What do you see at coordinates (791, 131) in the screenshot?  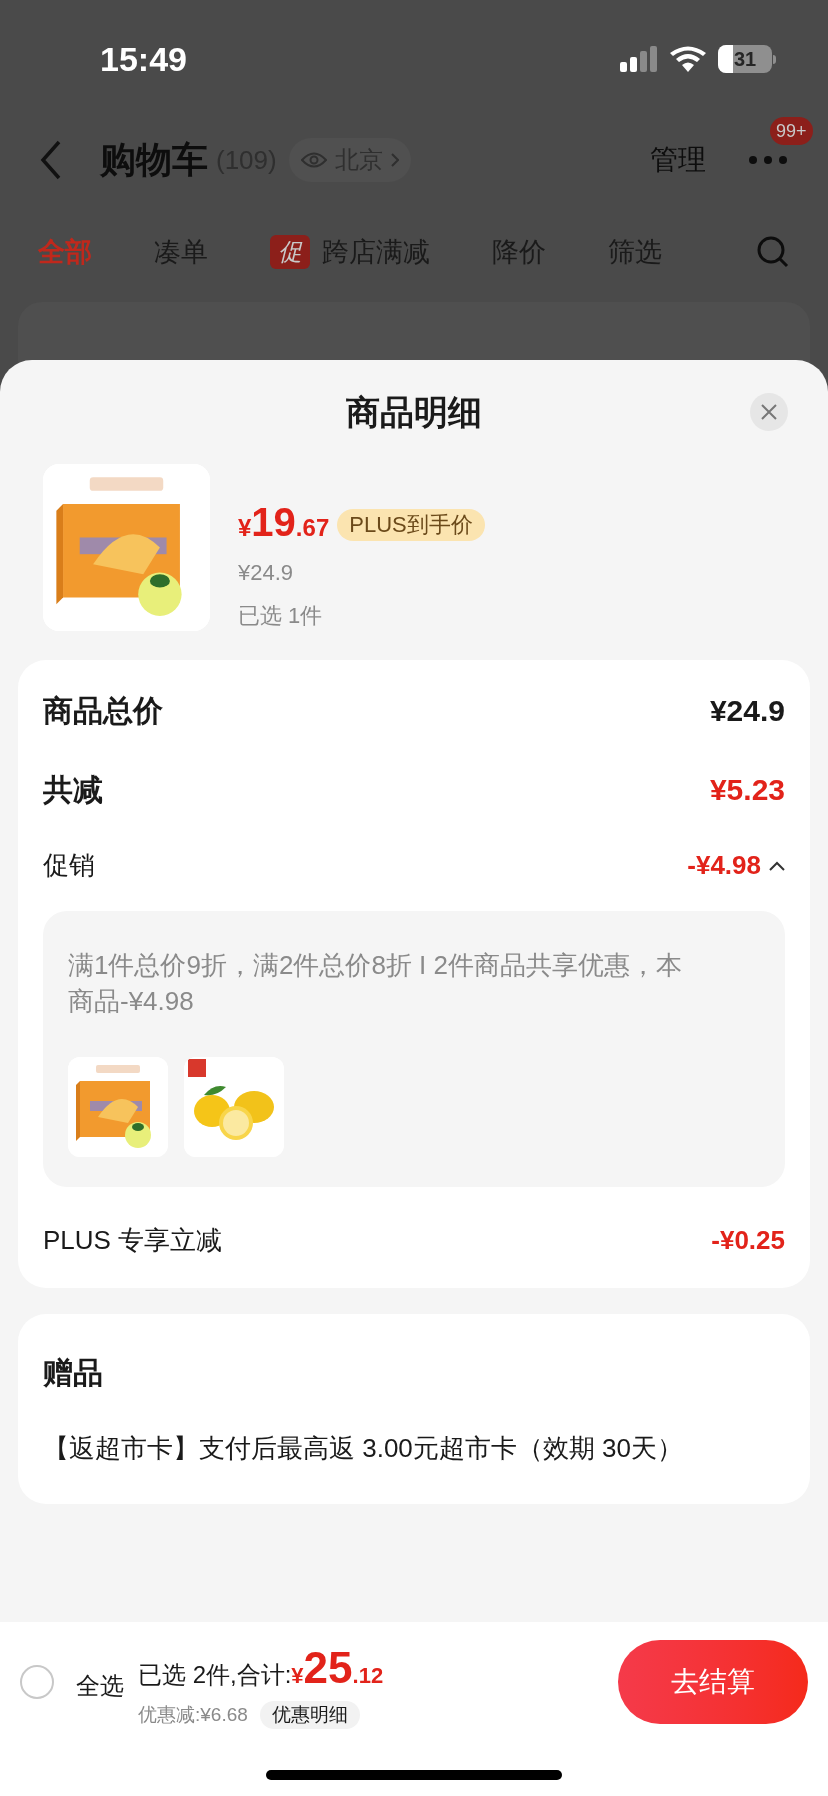 I see `notification-badge: 99+` at bounding box center [791, 131].